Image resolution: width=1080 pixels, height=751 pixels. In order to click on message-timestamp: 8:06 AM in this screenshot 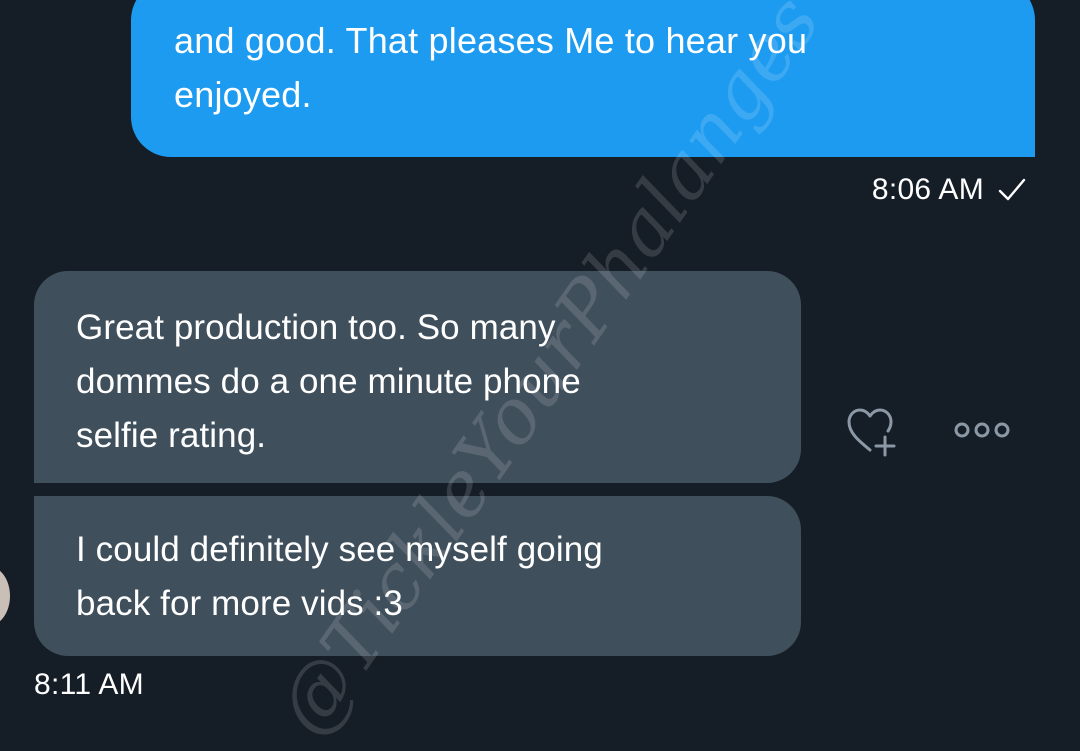, I will do `click(927, 189)`.